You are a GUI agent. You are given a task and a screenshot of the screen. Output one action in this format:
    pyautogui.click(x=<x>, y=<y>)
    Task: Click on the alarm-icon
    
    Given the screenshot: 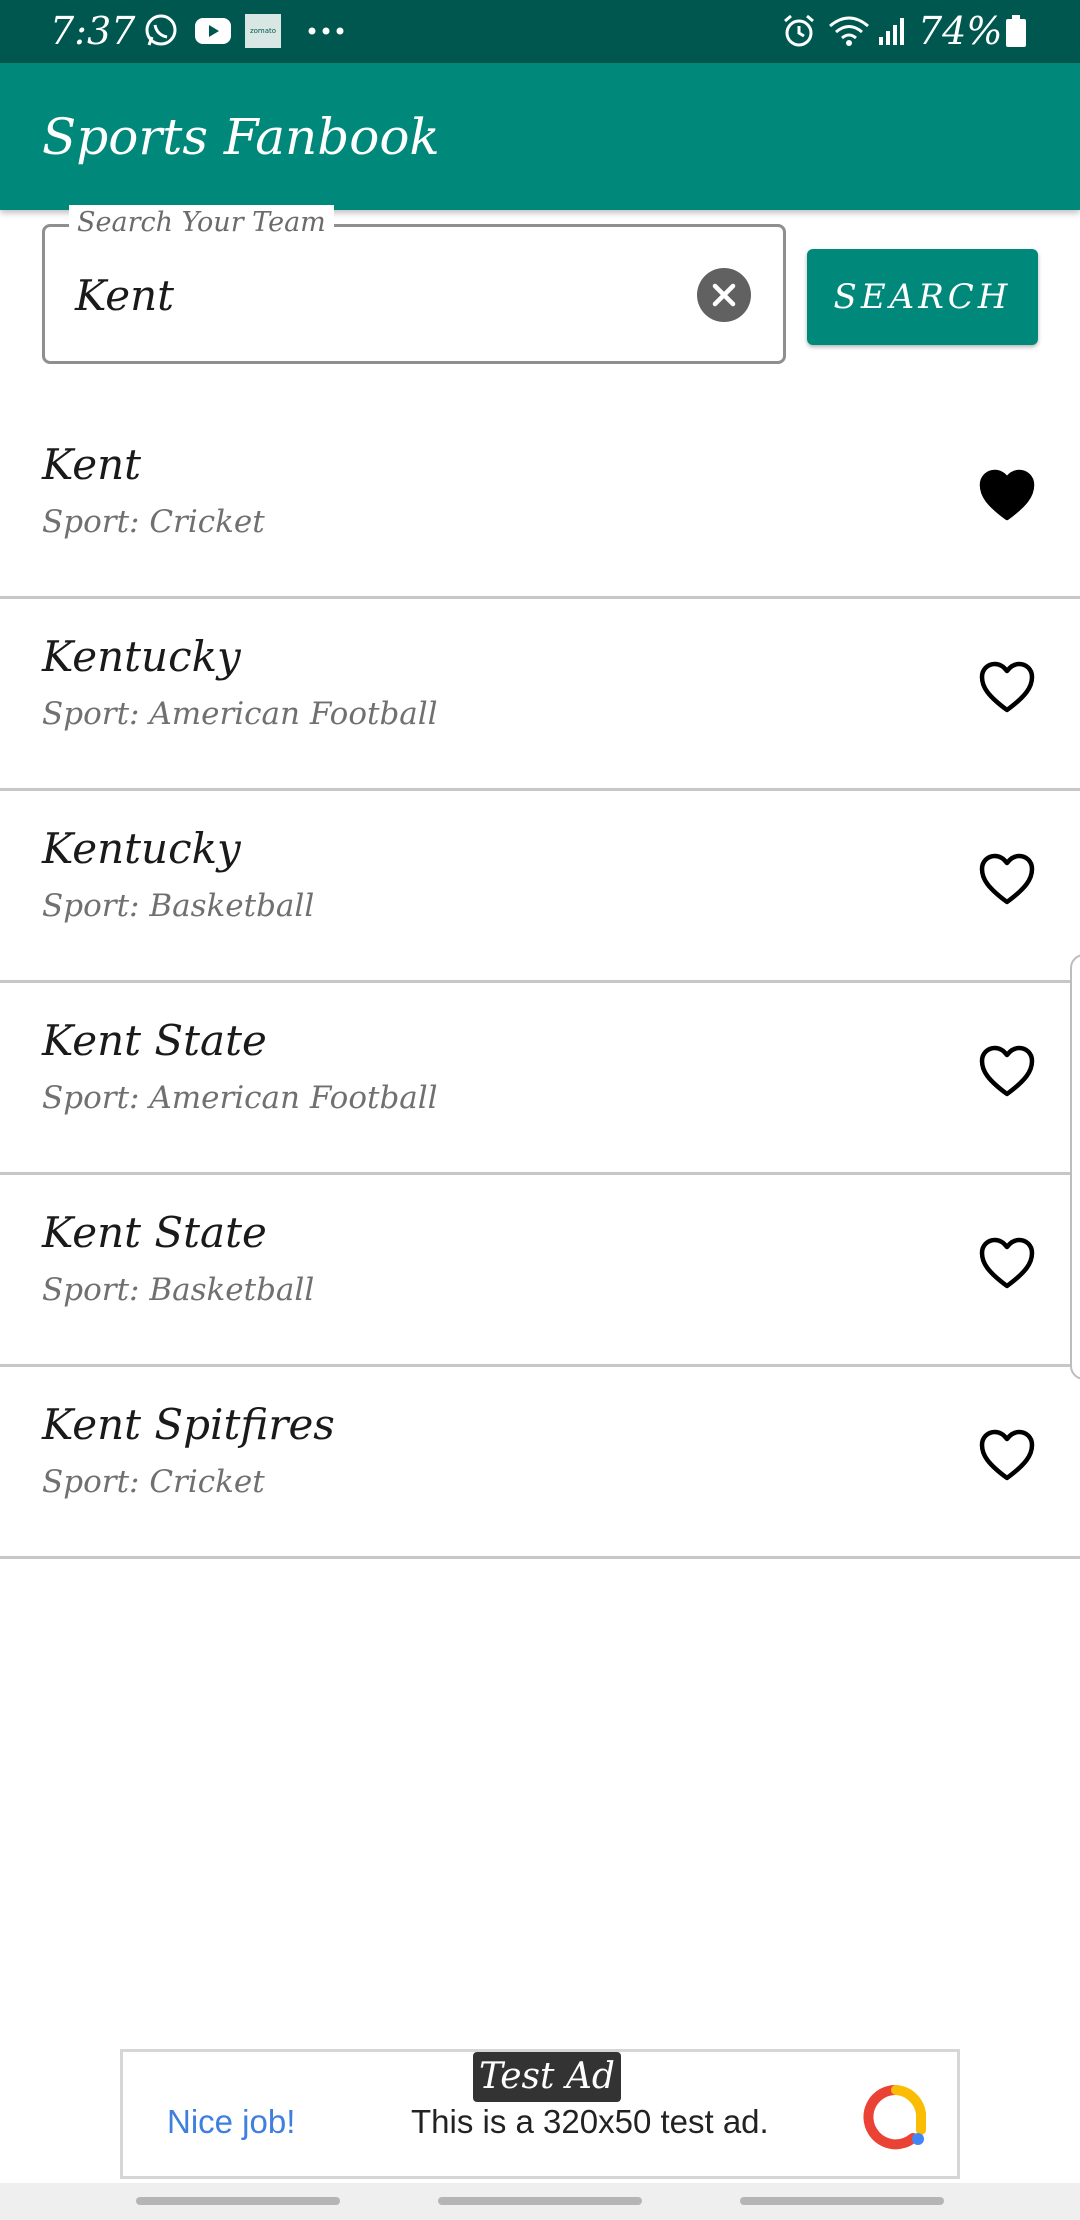 What is the action you would take?
    pyautogui.click(x=799, y=31)
    